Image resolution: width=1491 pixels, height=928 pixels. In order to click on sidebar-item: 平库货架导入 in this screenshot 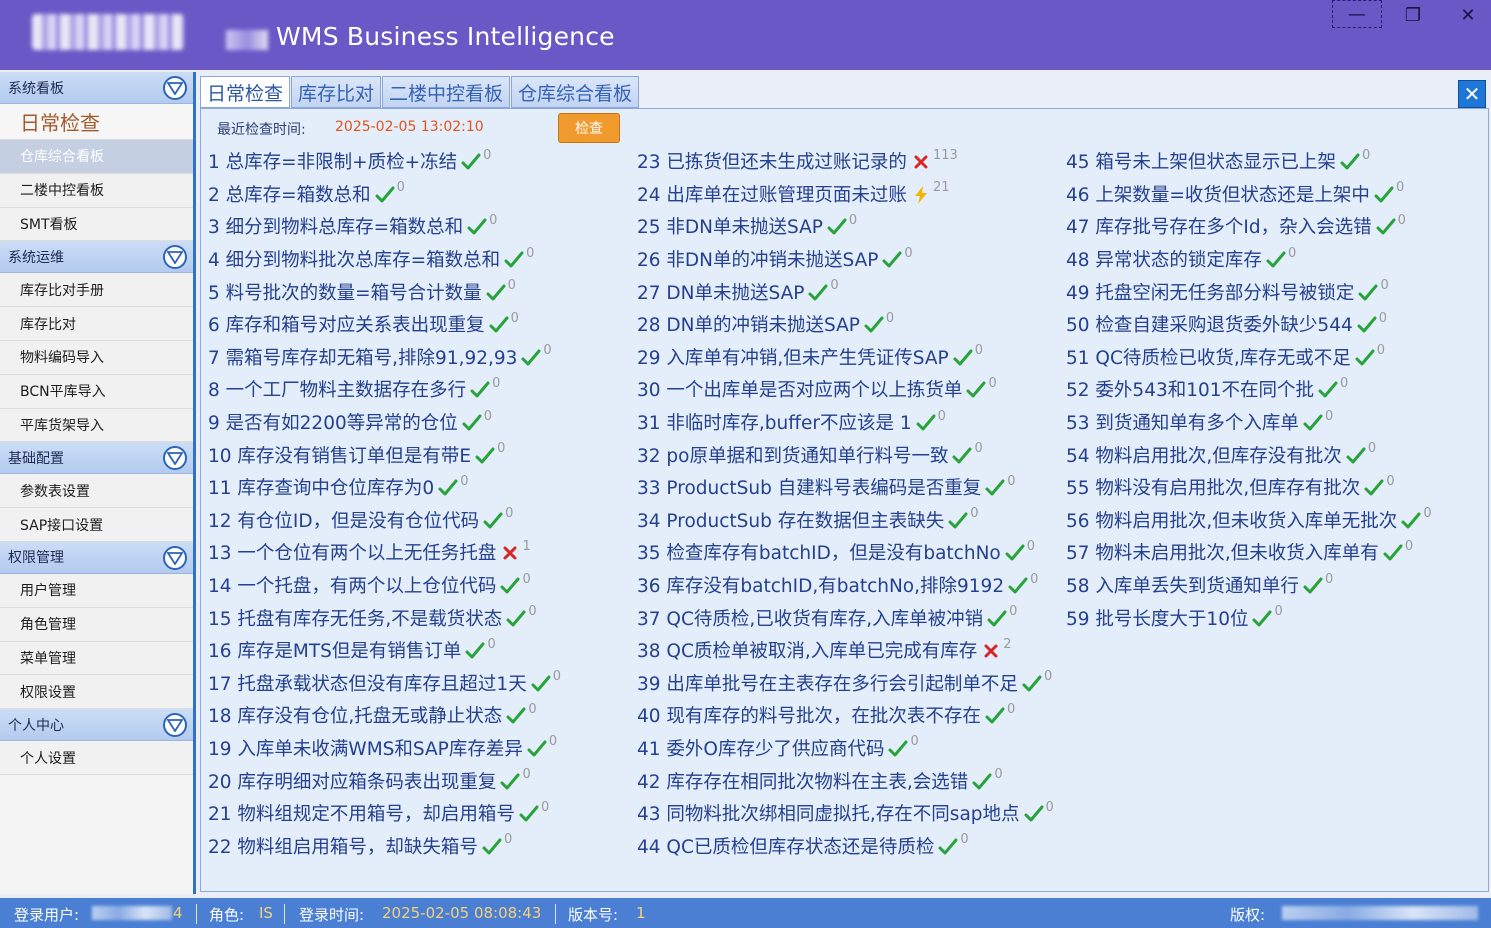, I will do `click(96, 425)`.